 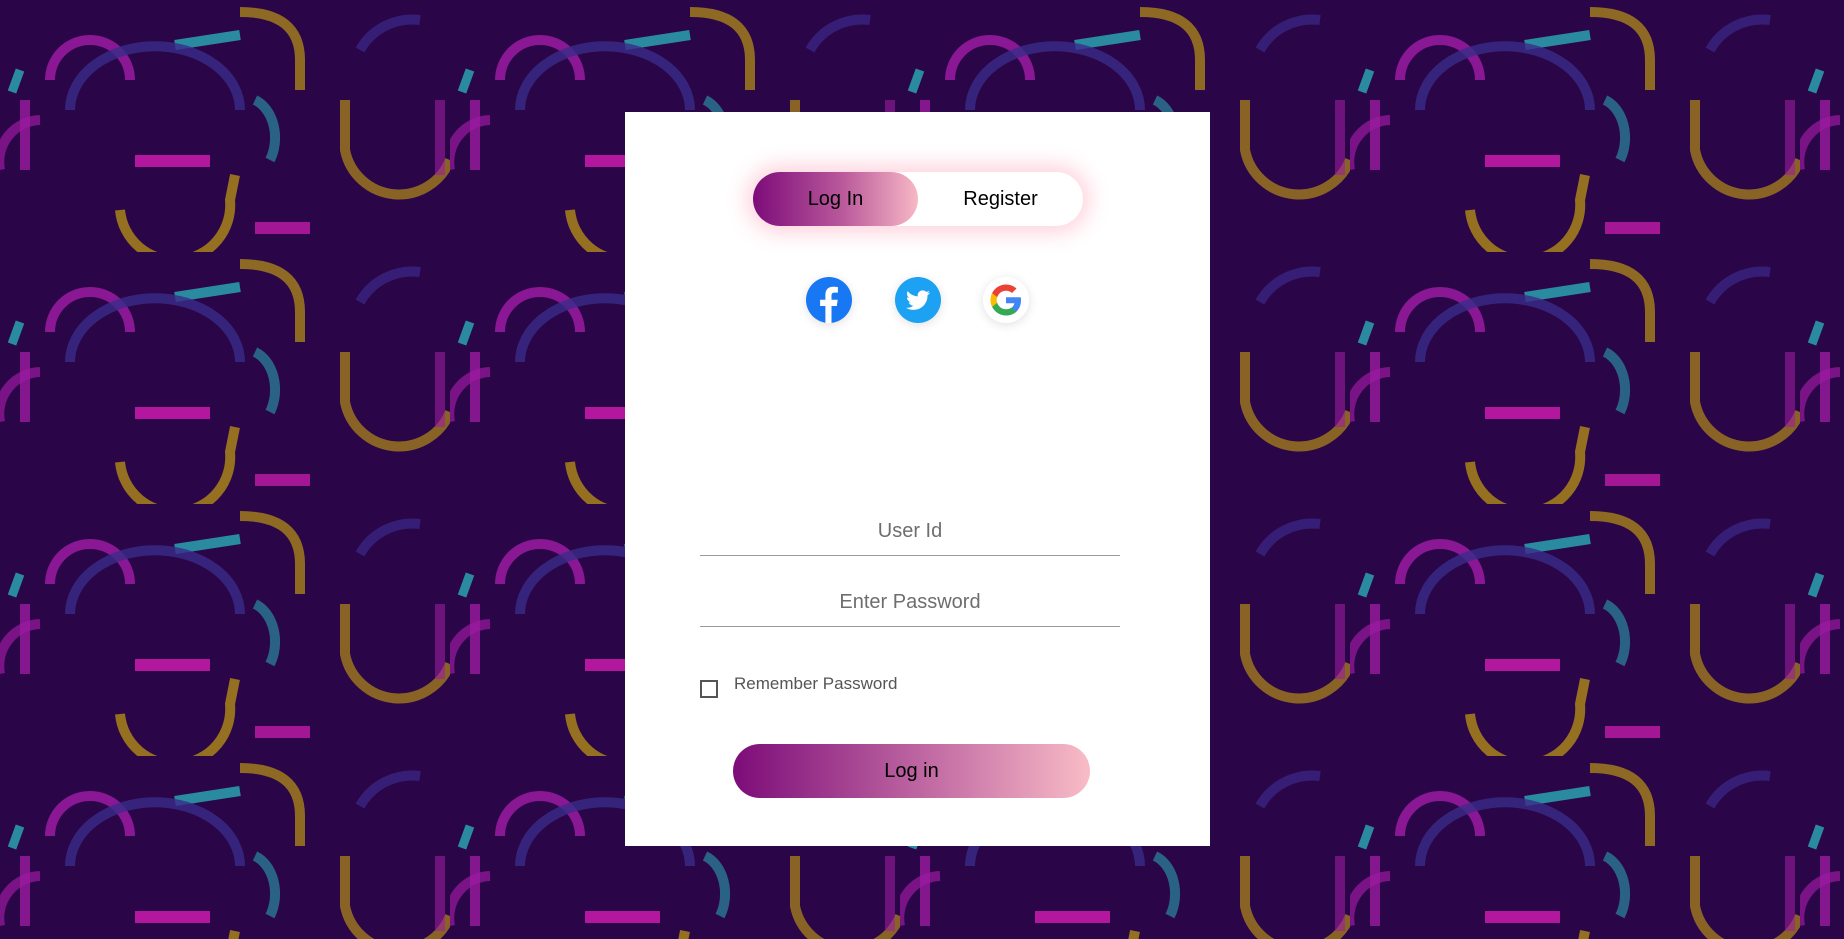 What do you see at coordinates (910, 531) in the screenshot?
I see `user-id-input` at bounding box center [910, 531].